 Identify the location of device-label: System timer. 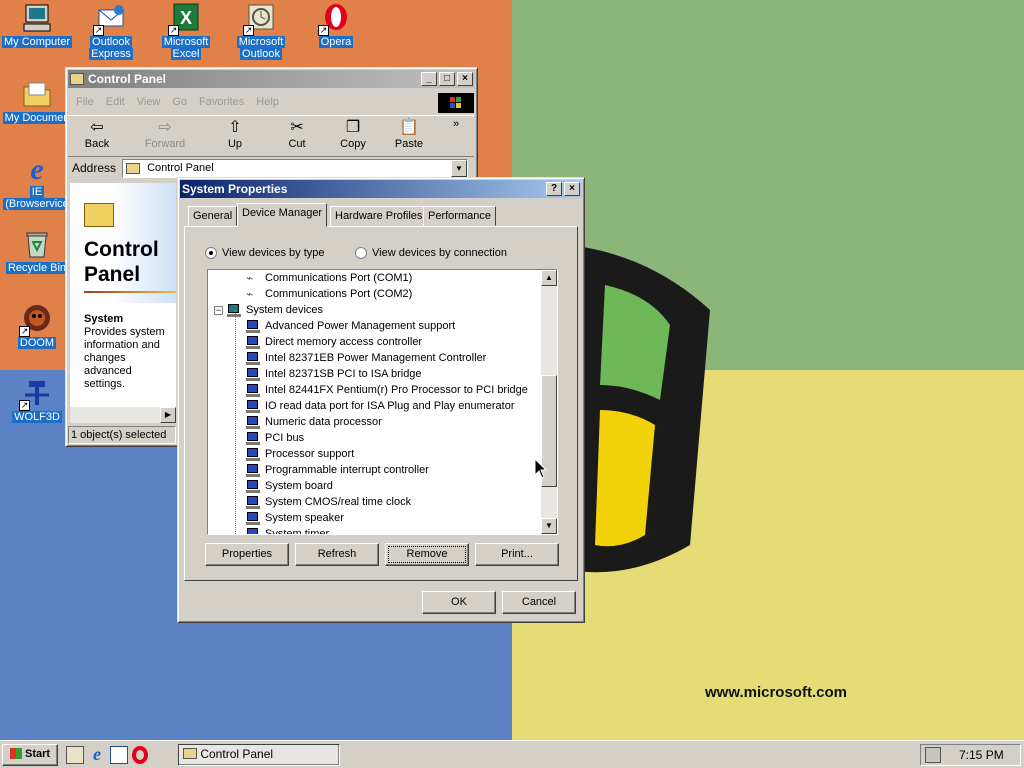
(297, 531).